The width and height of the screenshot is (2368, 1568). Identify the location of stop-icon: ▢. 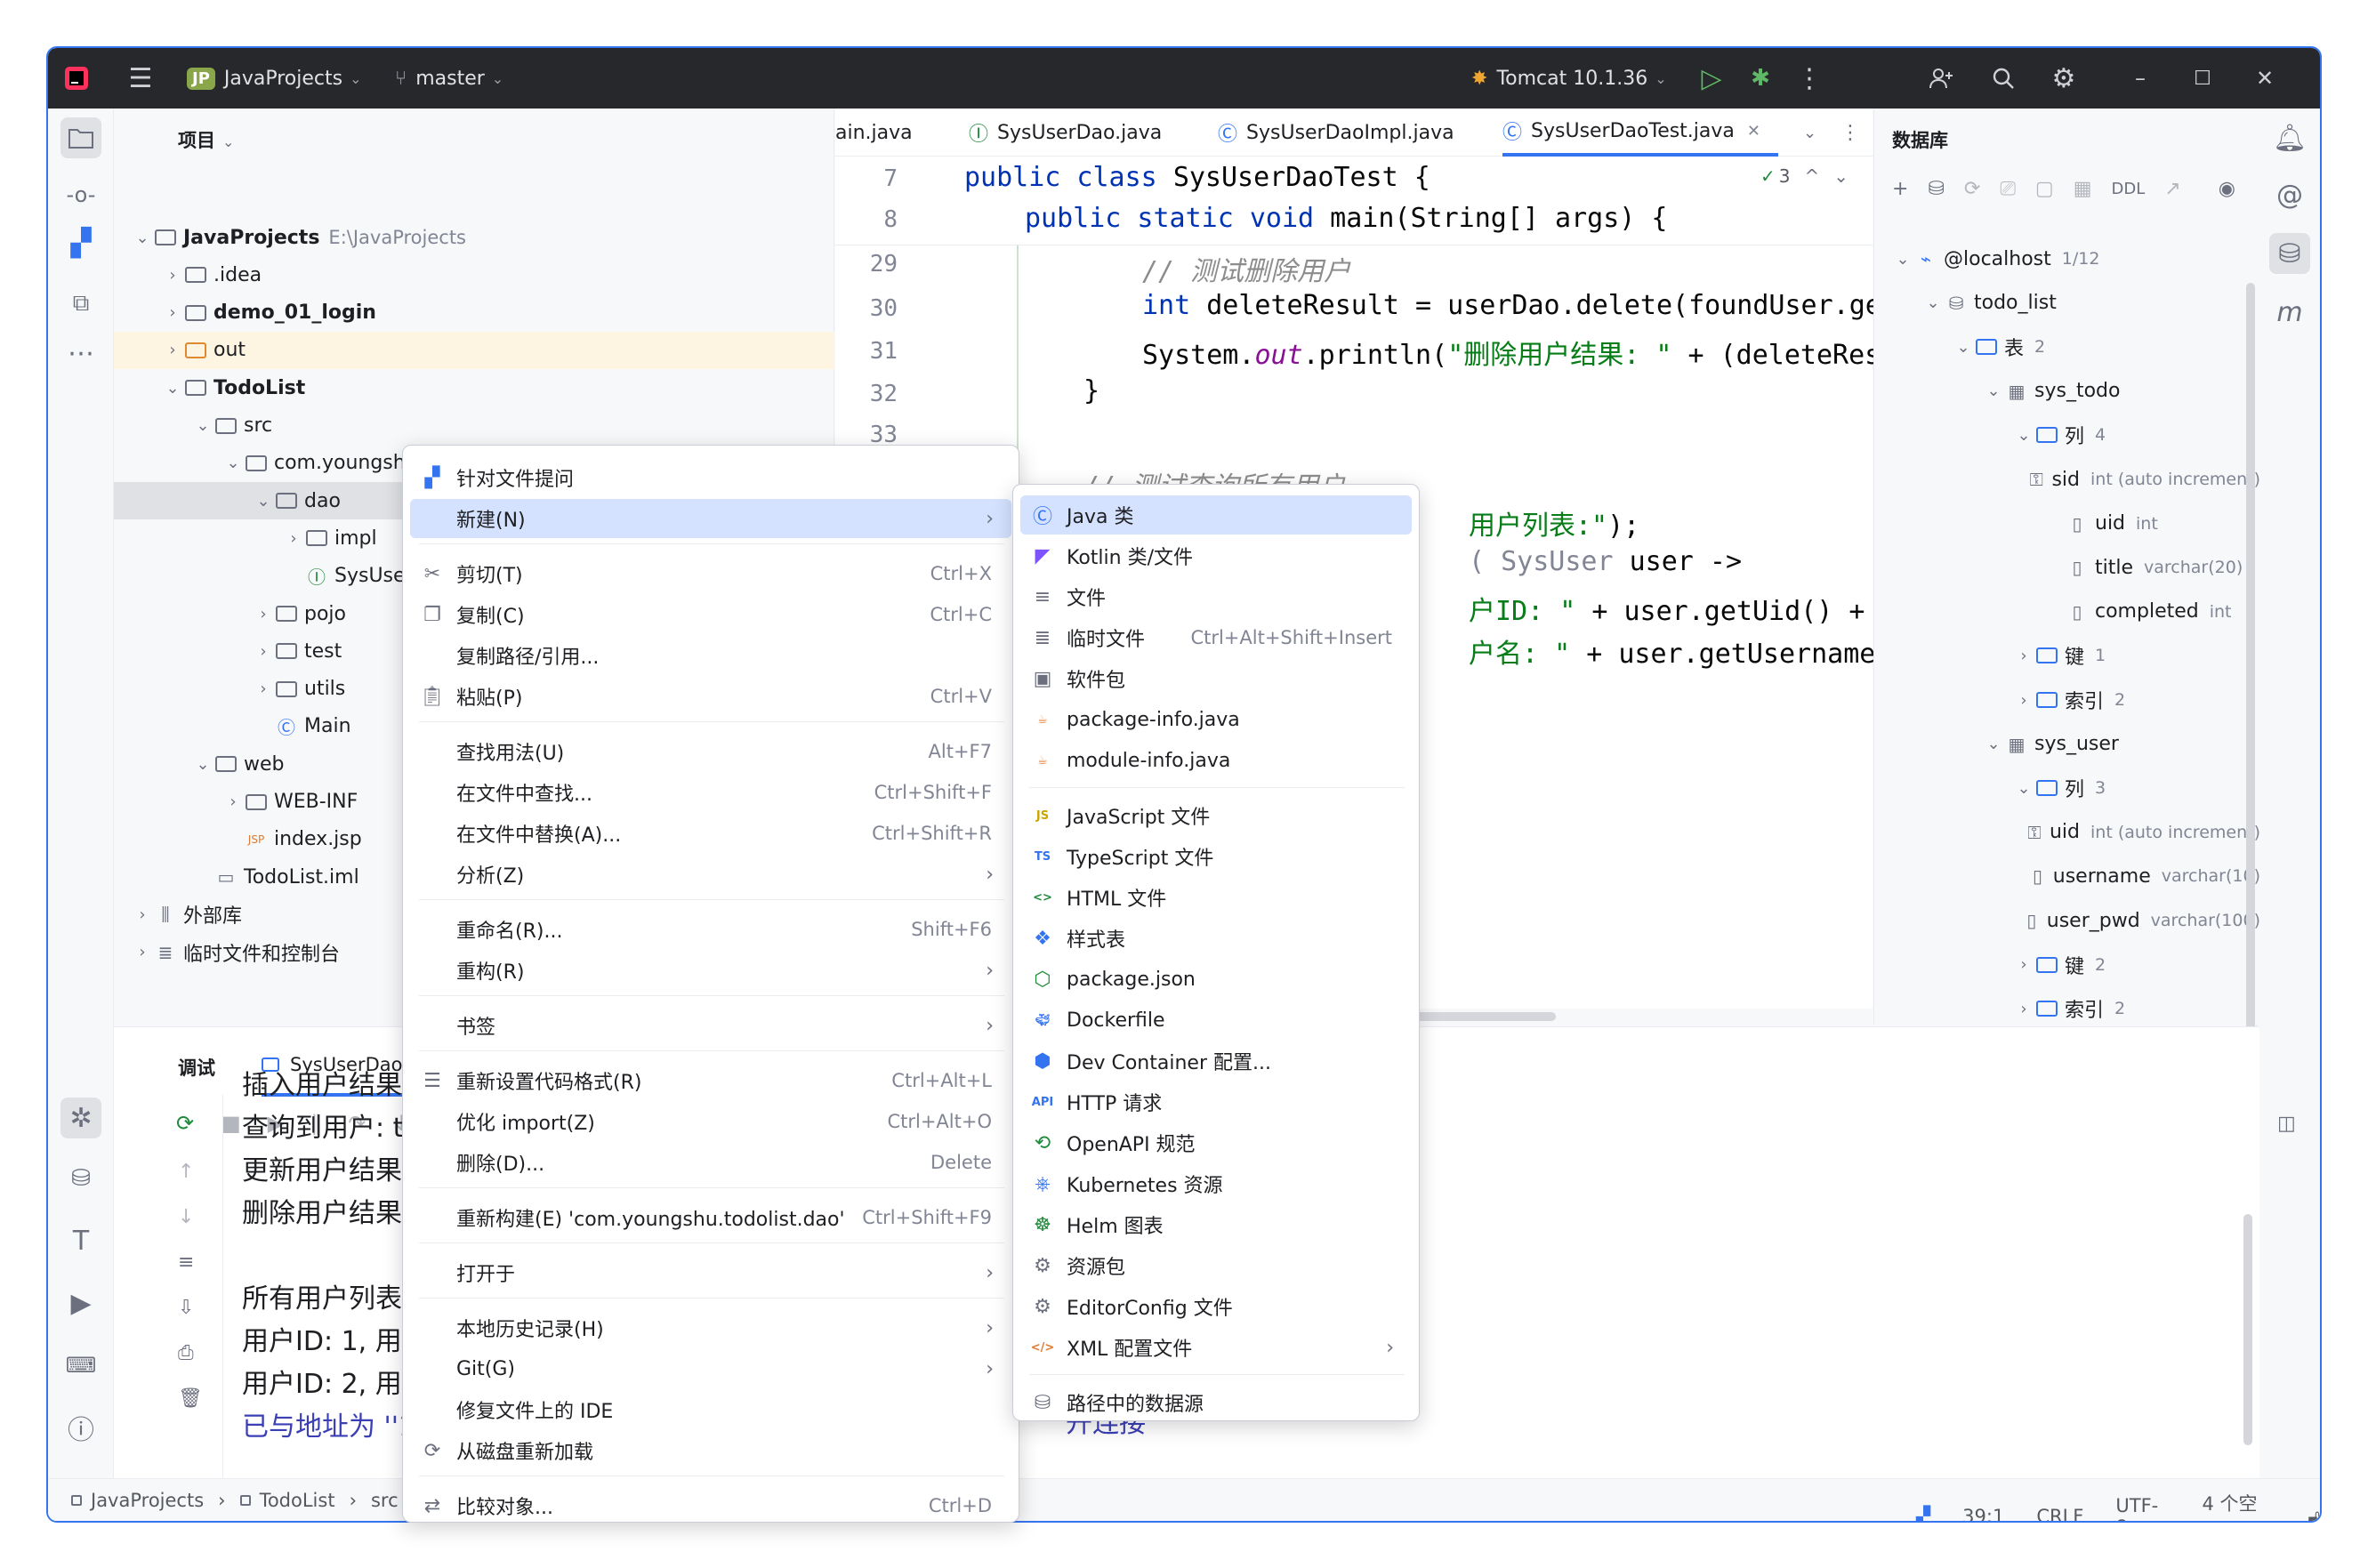
(2045, 189).